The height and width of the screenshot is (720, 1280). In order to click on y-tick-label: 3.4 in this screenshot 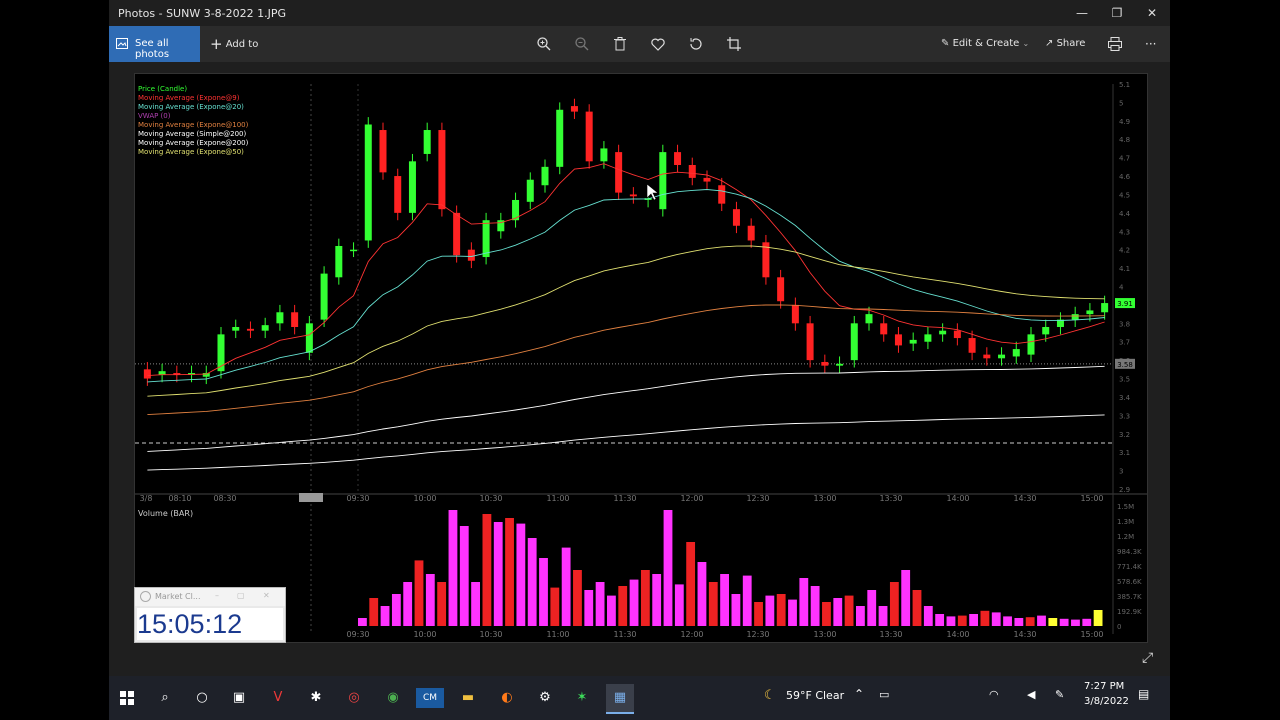, I will do `click(1125, 398)`.